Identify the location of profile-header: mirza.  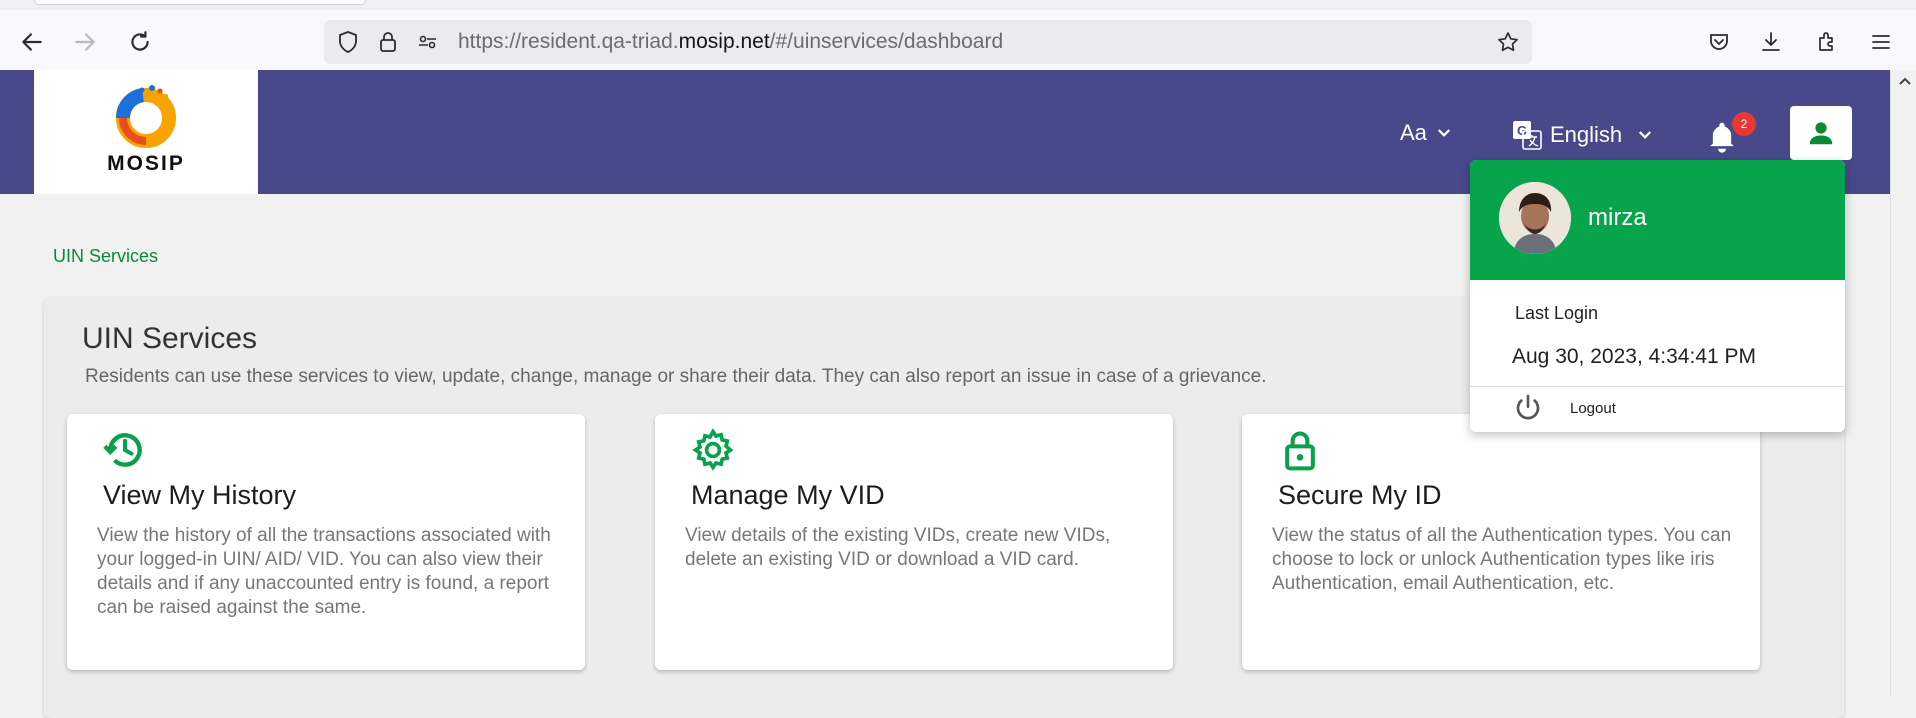
(1657, 220).